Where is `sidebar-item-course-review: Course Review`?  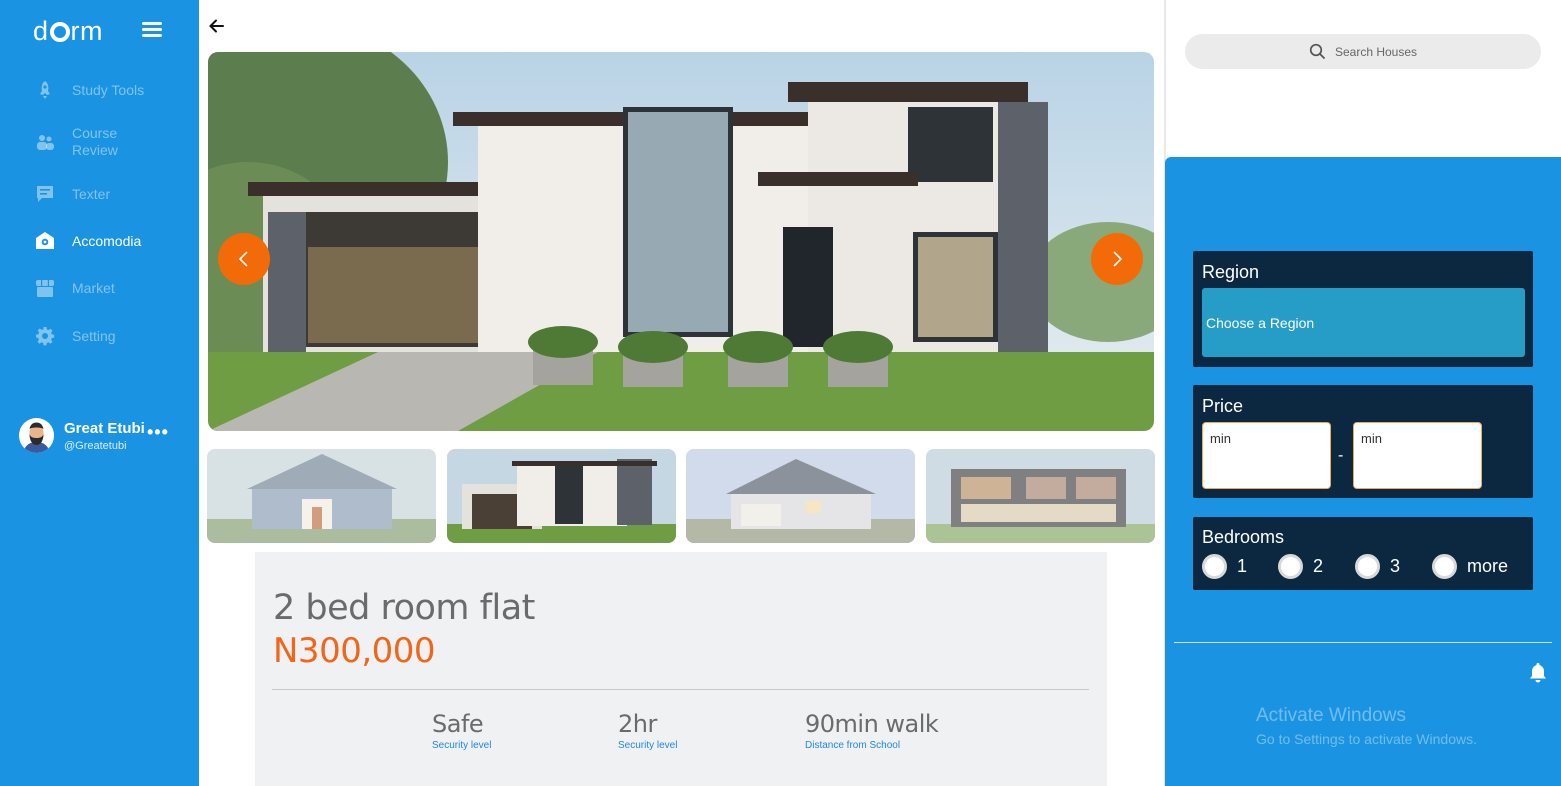 sidebar-item-course-review: Course Review is located at coordinates (99, 142).